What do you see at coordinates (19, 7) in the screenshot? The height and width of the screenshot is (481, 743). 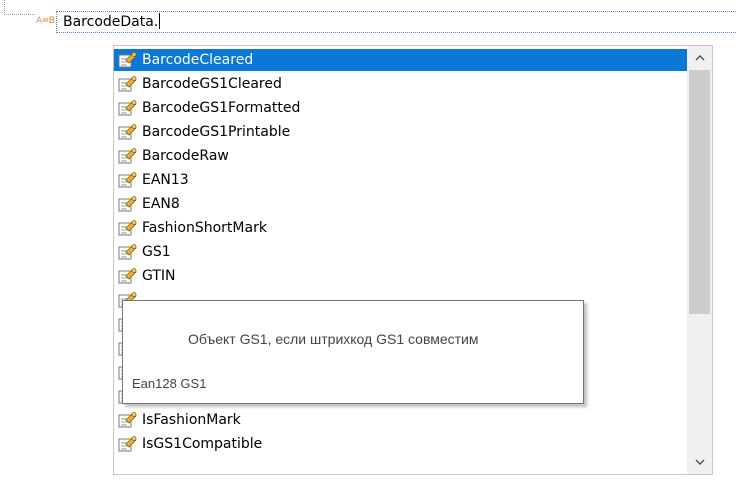 I see `tree-connector-line` at bounding box center [19, 7].